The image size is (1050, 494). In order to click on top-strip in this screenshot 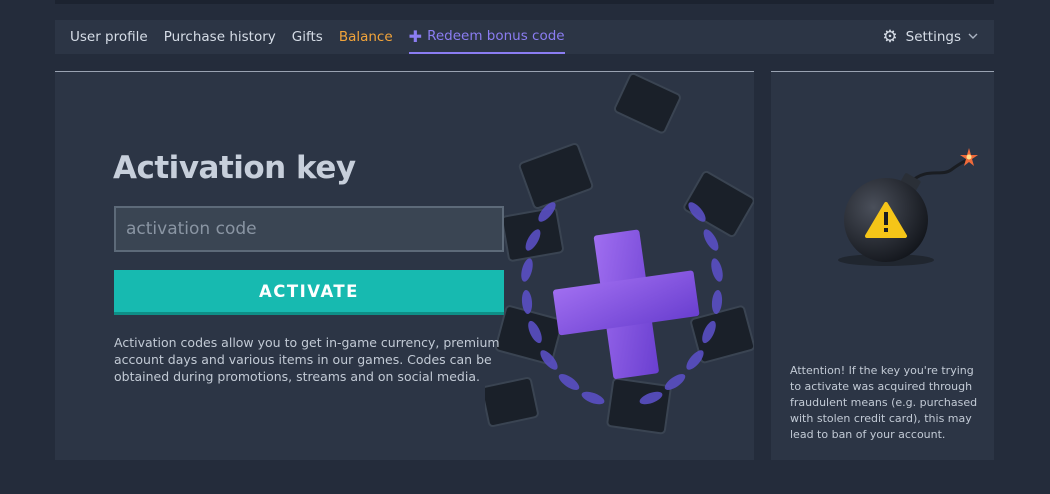, I will do `click(524, 2)`.